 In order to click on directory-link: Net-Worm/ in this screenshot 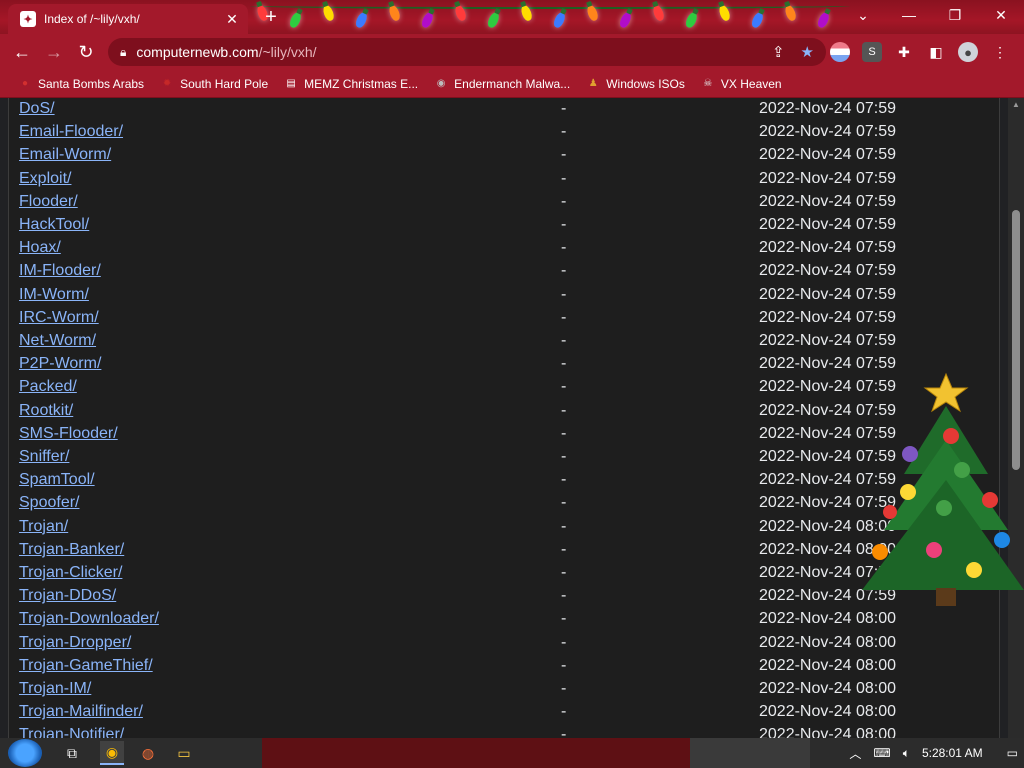, I will do `click(57, 341)`.